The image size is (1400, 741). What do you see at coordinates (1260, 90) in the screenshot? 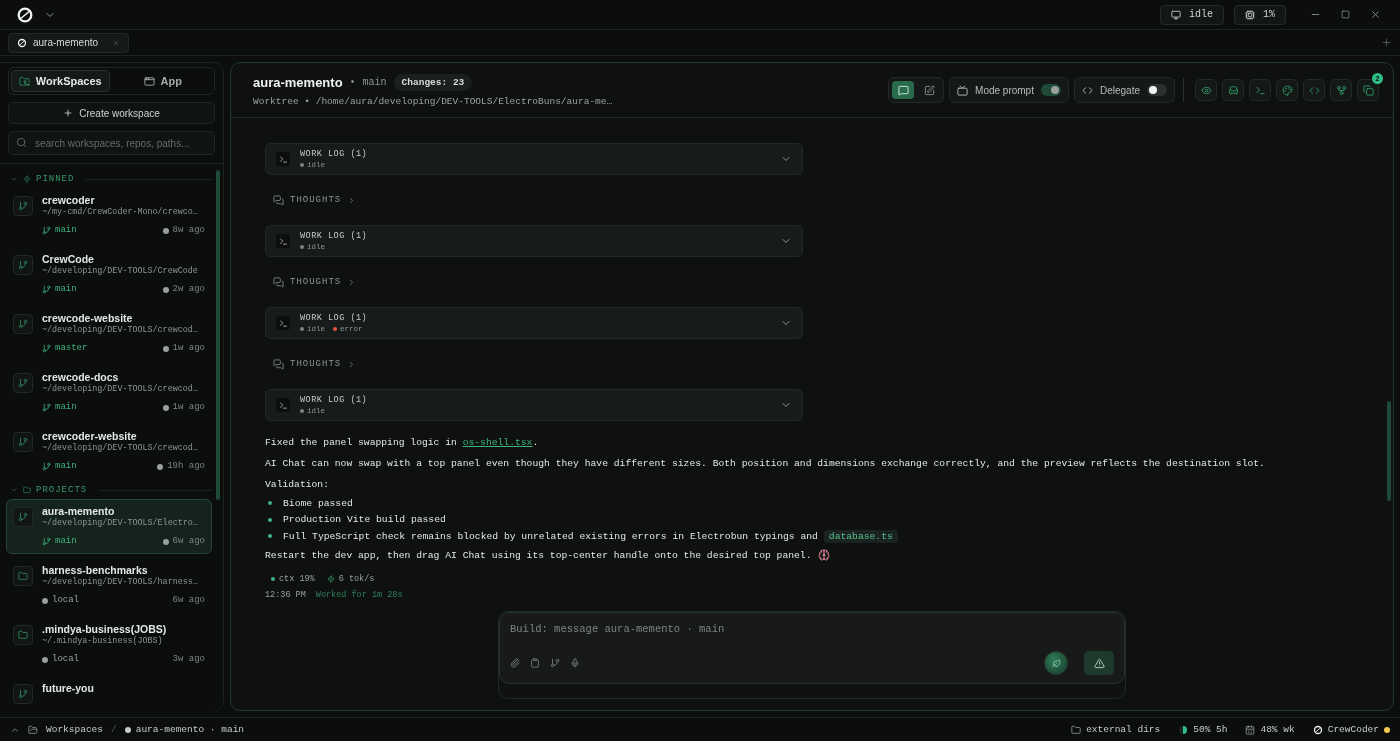
I see `terminal-button` at bounding box center [1260, 90].